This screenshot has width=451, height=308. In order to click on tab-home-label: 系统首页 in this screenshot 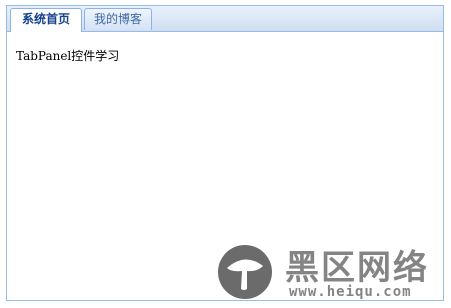, I will do `click(45, 19)`.